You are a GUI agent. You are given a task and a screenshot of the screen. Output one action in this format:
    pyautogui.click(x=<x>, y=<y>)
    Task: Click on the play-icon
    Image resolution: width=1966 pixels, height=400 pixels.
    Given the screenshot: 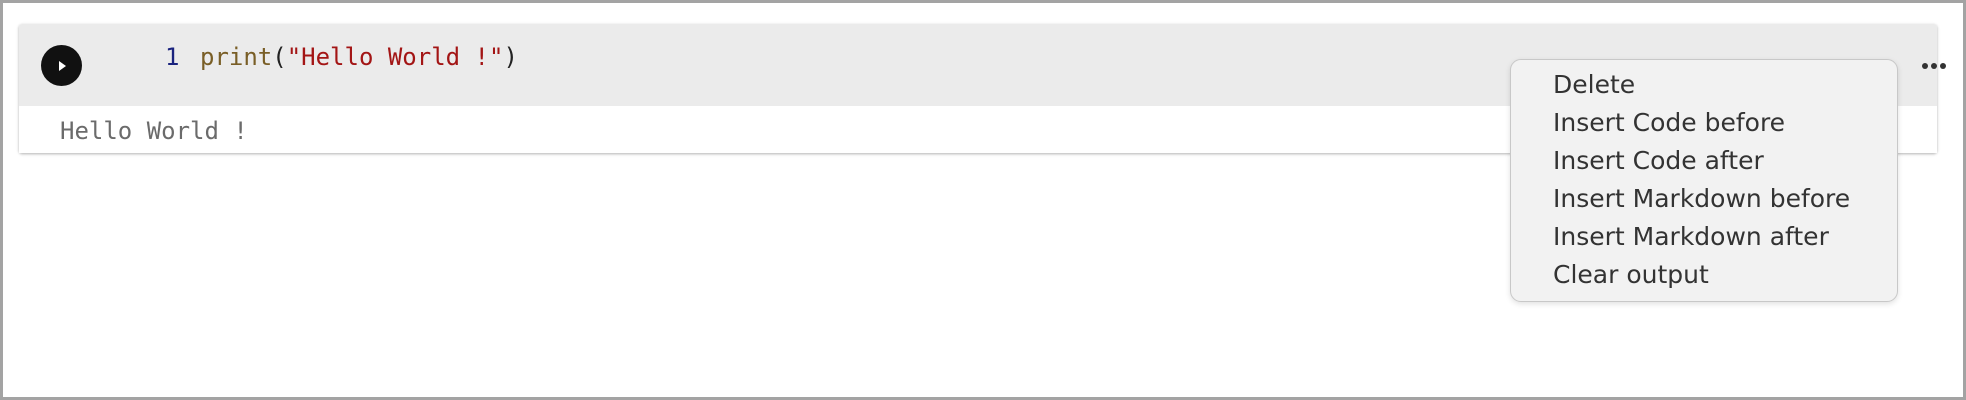 What is the action you would take?
    pyautogui.click(x=62, y=65)
    